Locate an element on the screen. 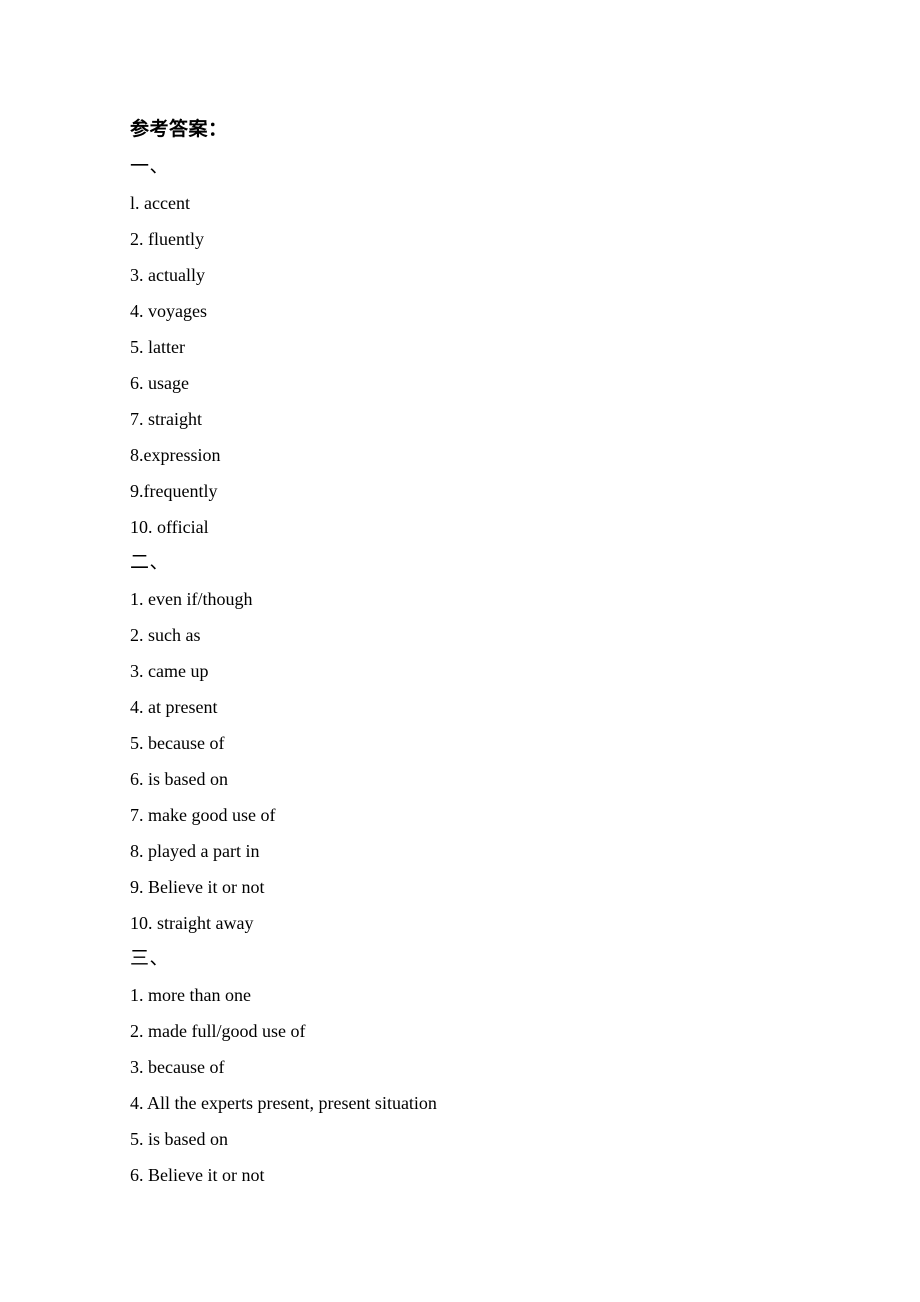  answer-item: l. accent is located at coordinates (160, 203).